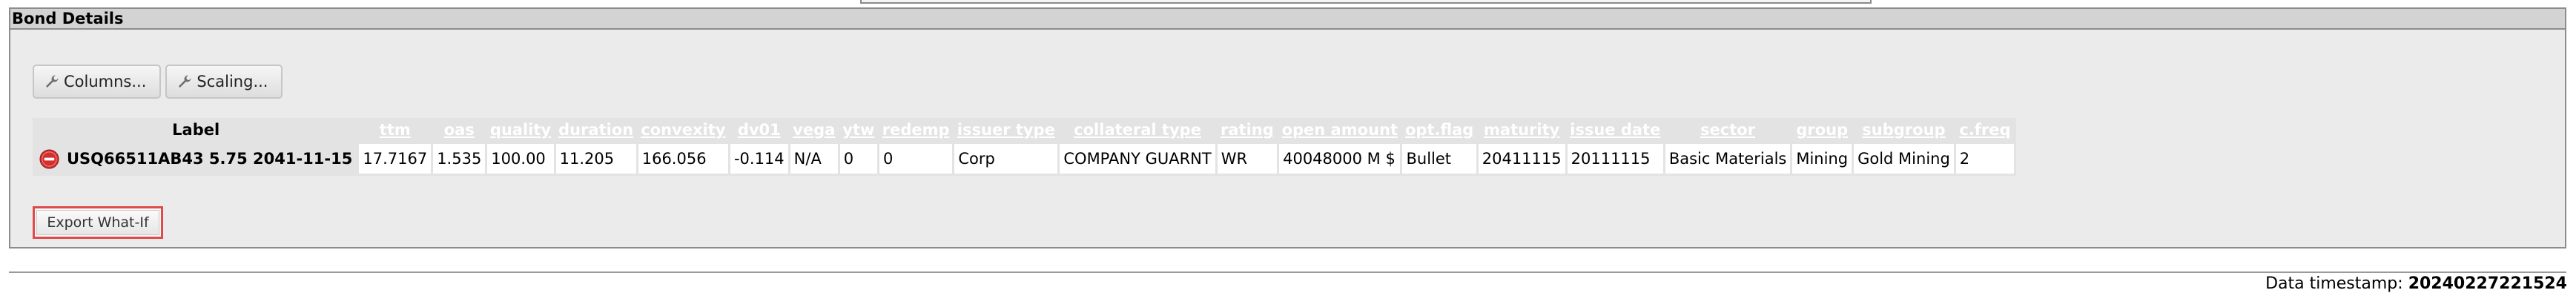 The image size is (2576, 293). Describe the element at coordinates (395, 159) in the screenshot. I see `cell-ttm: 17.7167` at that location.